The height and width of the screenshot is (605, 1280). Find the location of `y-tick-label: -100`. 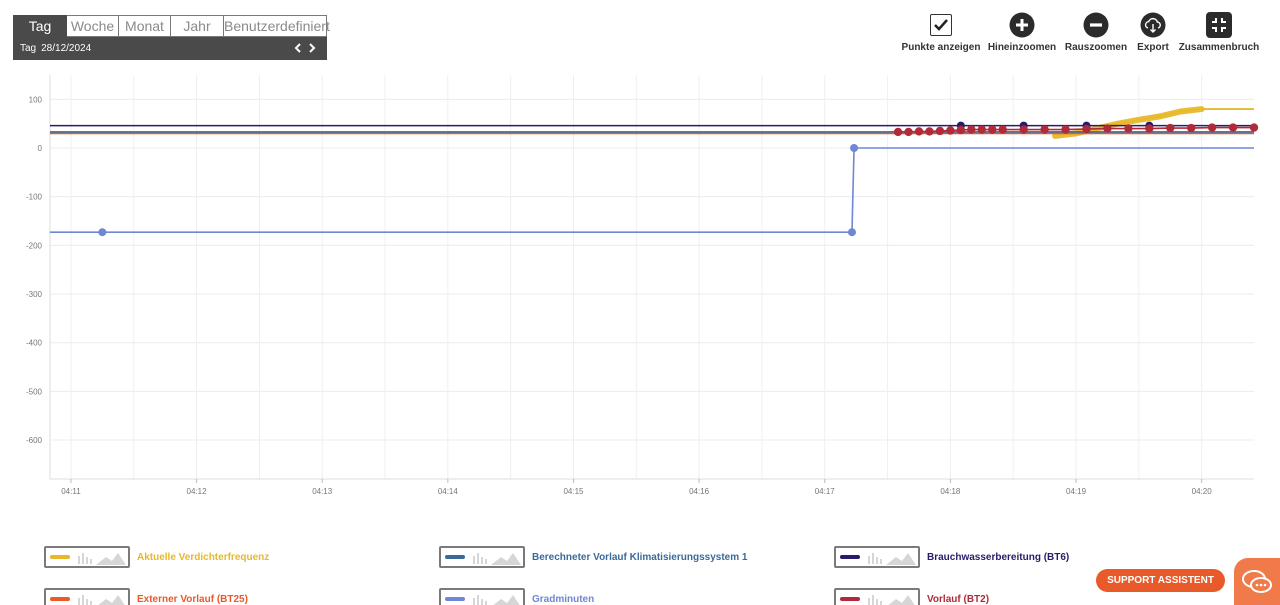

y-tick-label: -100 is located at coordinates (34, 197).